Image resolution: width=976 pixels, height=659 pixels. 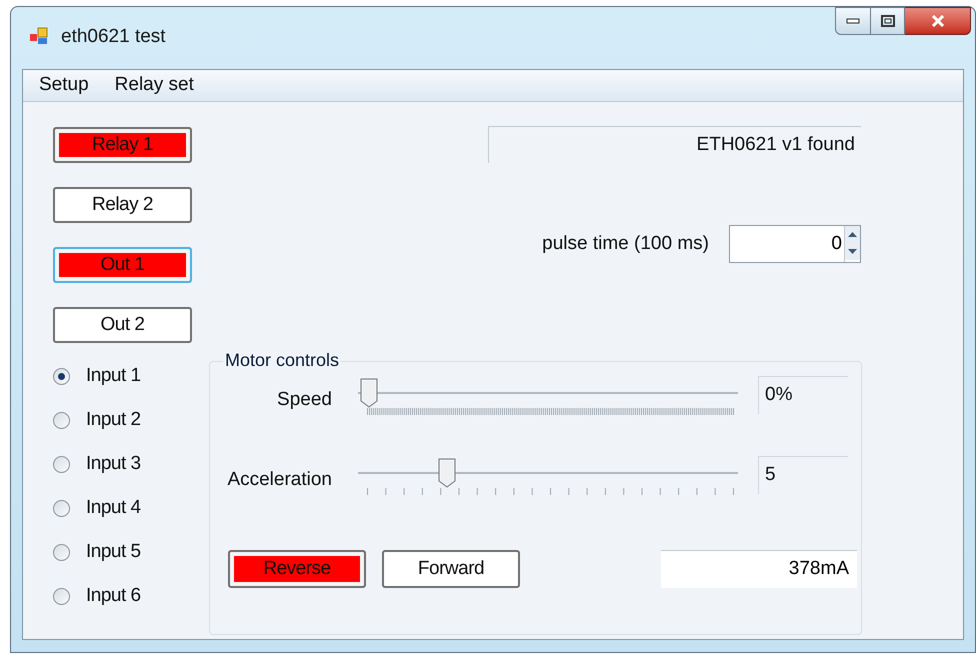 I want to click on minimize-button, so click(x=853, y=21).